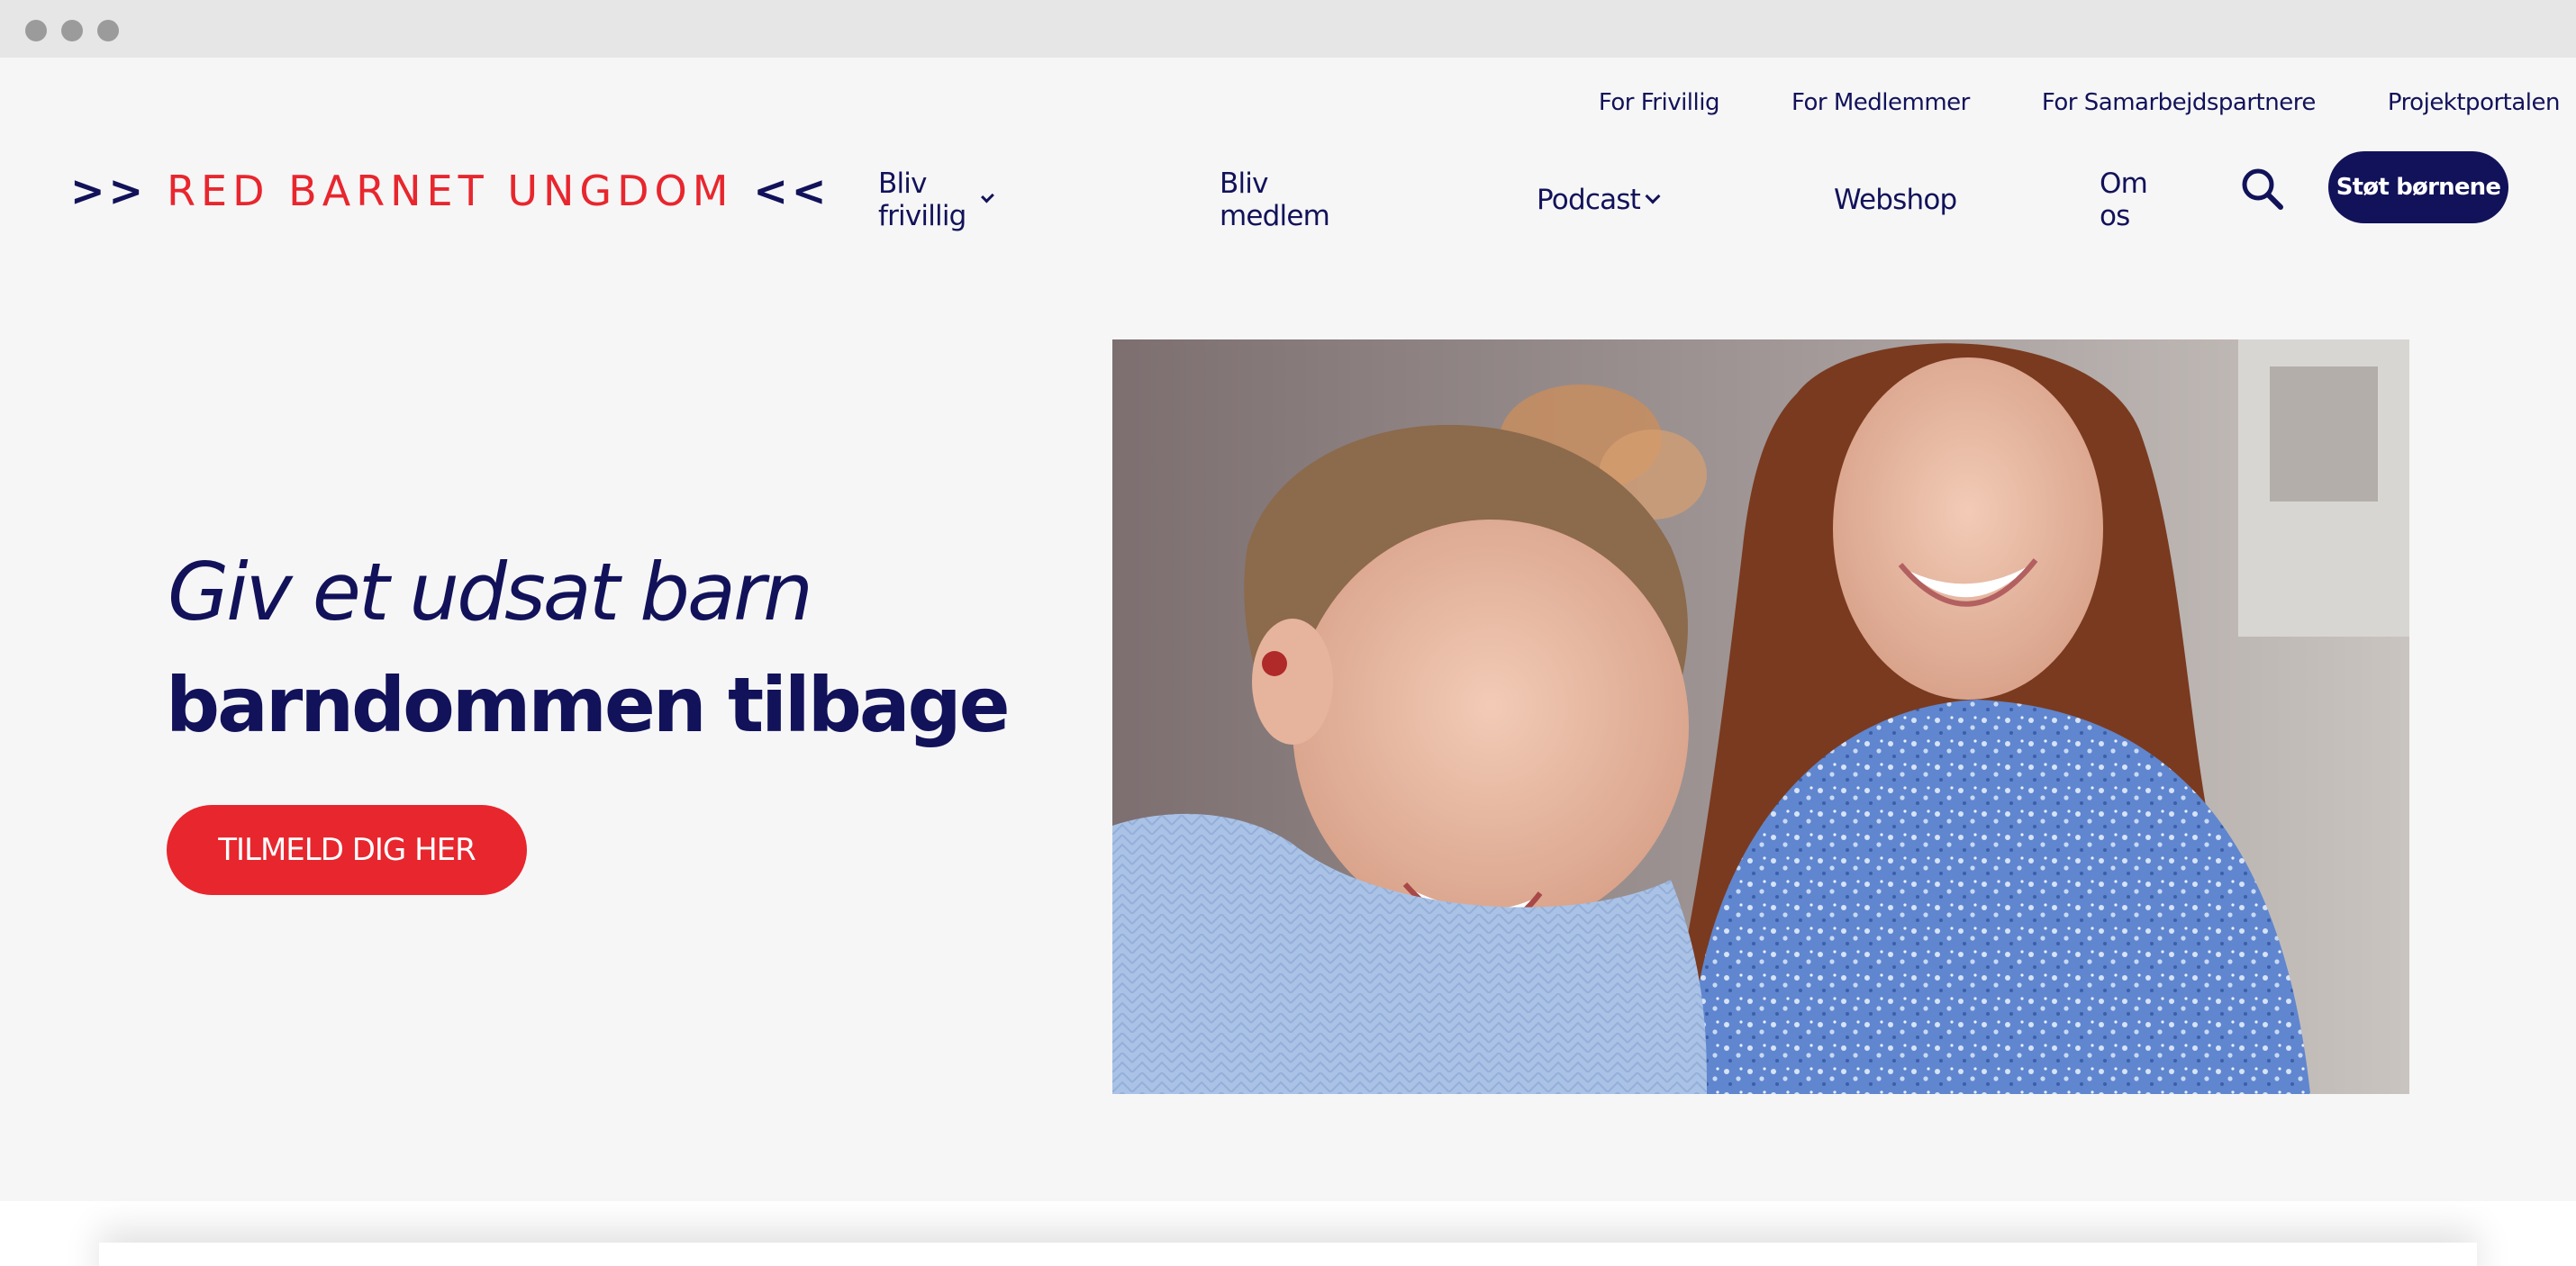 This screenshot has height=1266, width=2576. What do you see at coordinates (1288, 29) in the screenshot?
I see `browser-chrome` at bounding box center [1288, 29].